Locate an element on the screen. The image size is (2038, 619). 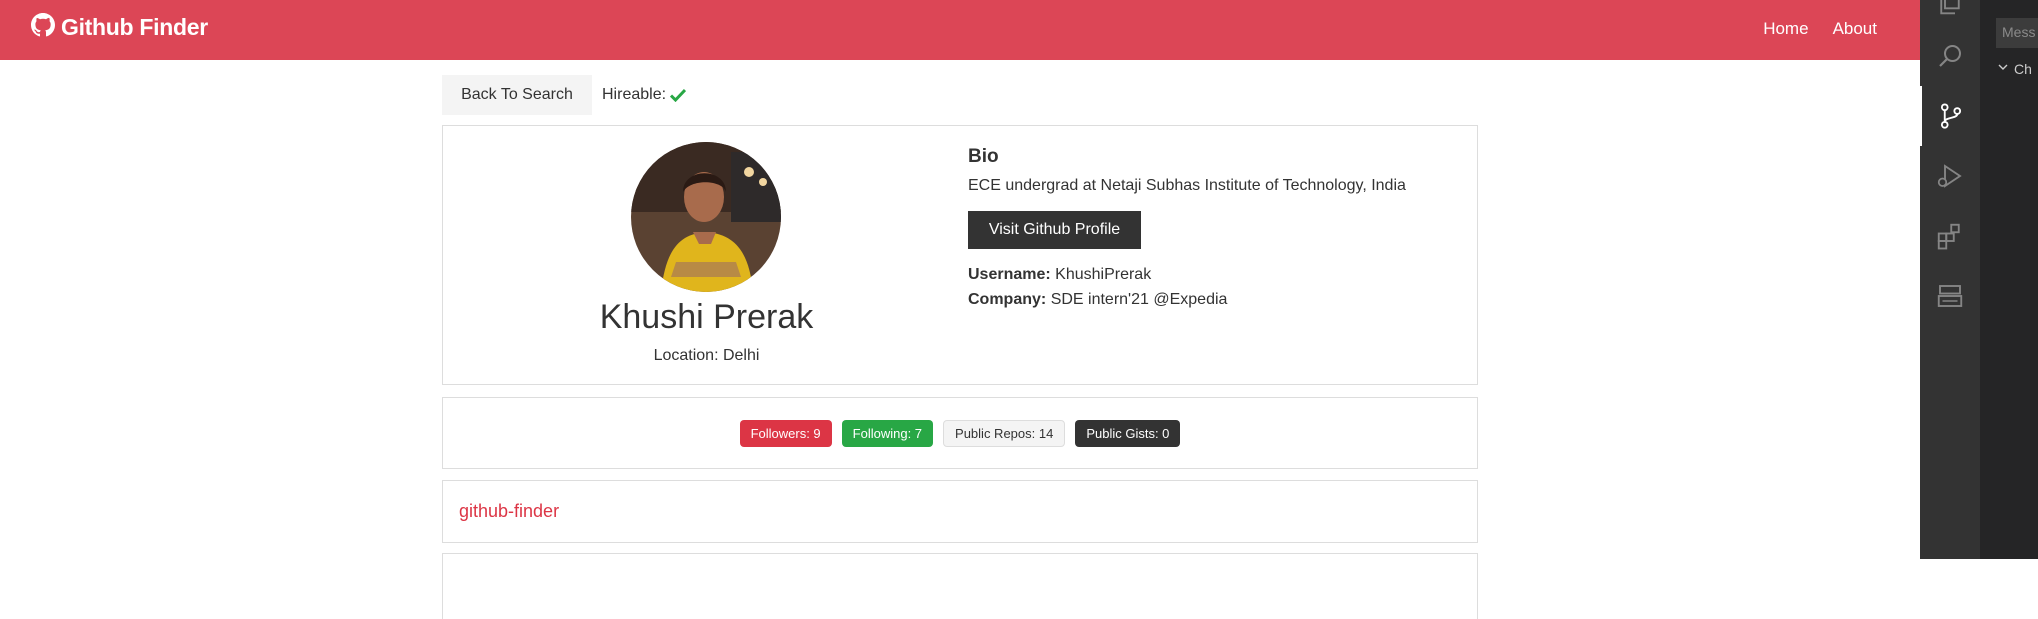
public-repos-badge: Public Repos: 14 is located at coordinates (1004, 433).